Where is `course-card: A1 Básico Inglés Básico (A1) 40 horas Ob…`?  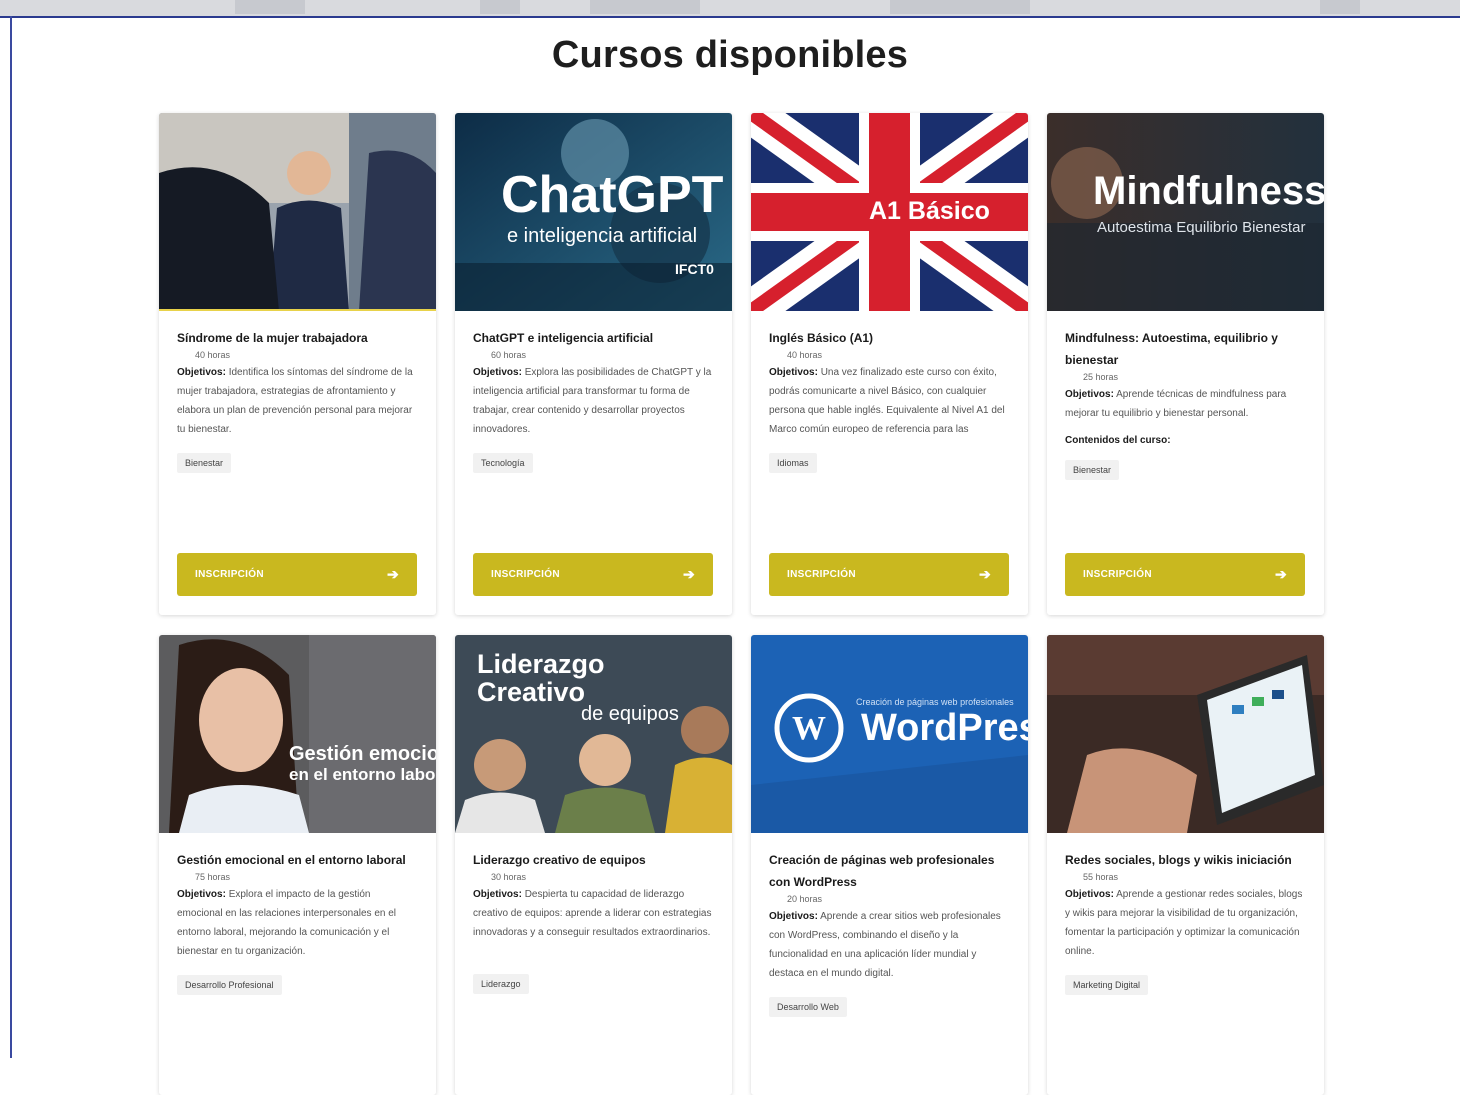
course-card: A1 Básico Inglés Básico (A1) 40 horas Ob… is located at coordinates (889, 364).